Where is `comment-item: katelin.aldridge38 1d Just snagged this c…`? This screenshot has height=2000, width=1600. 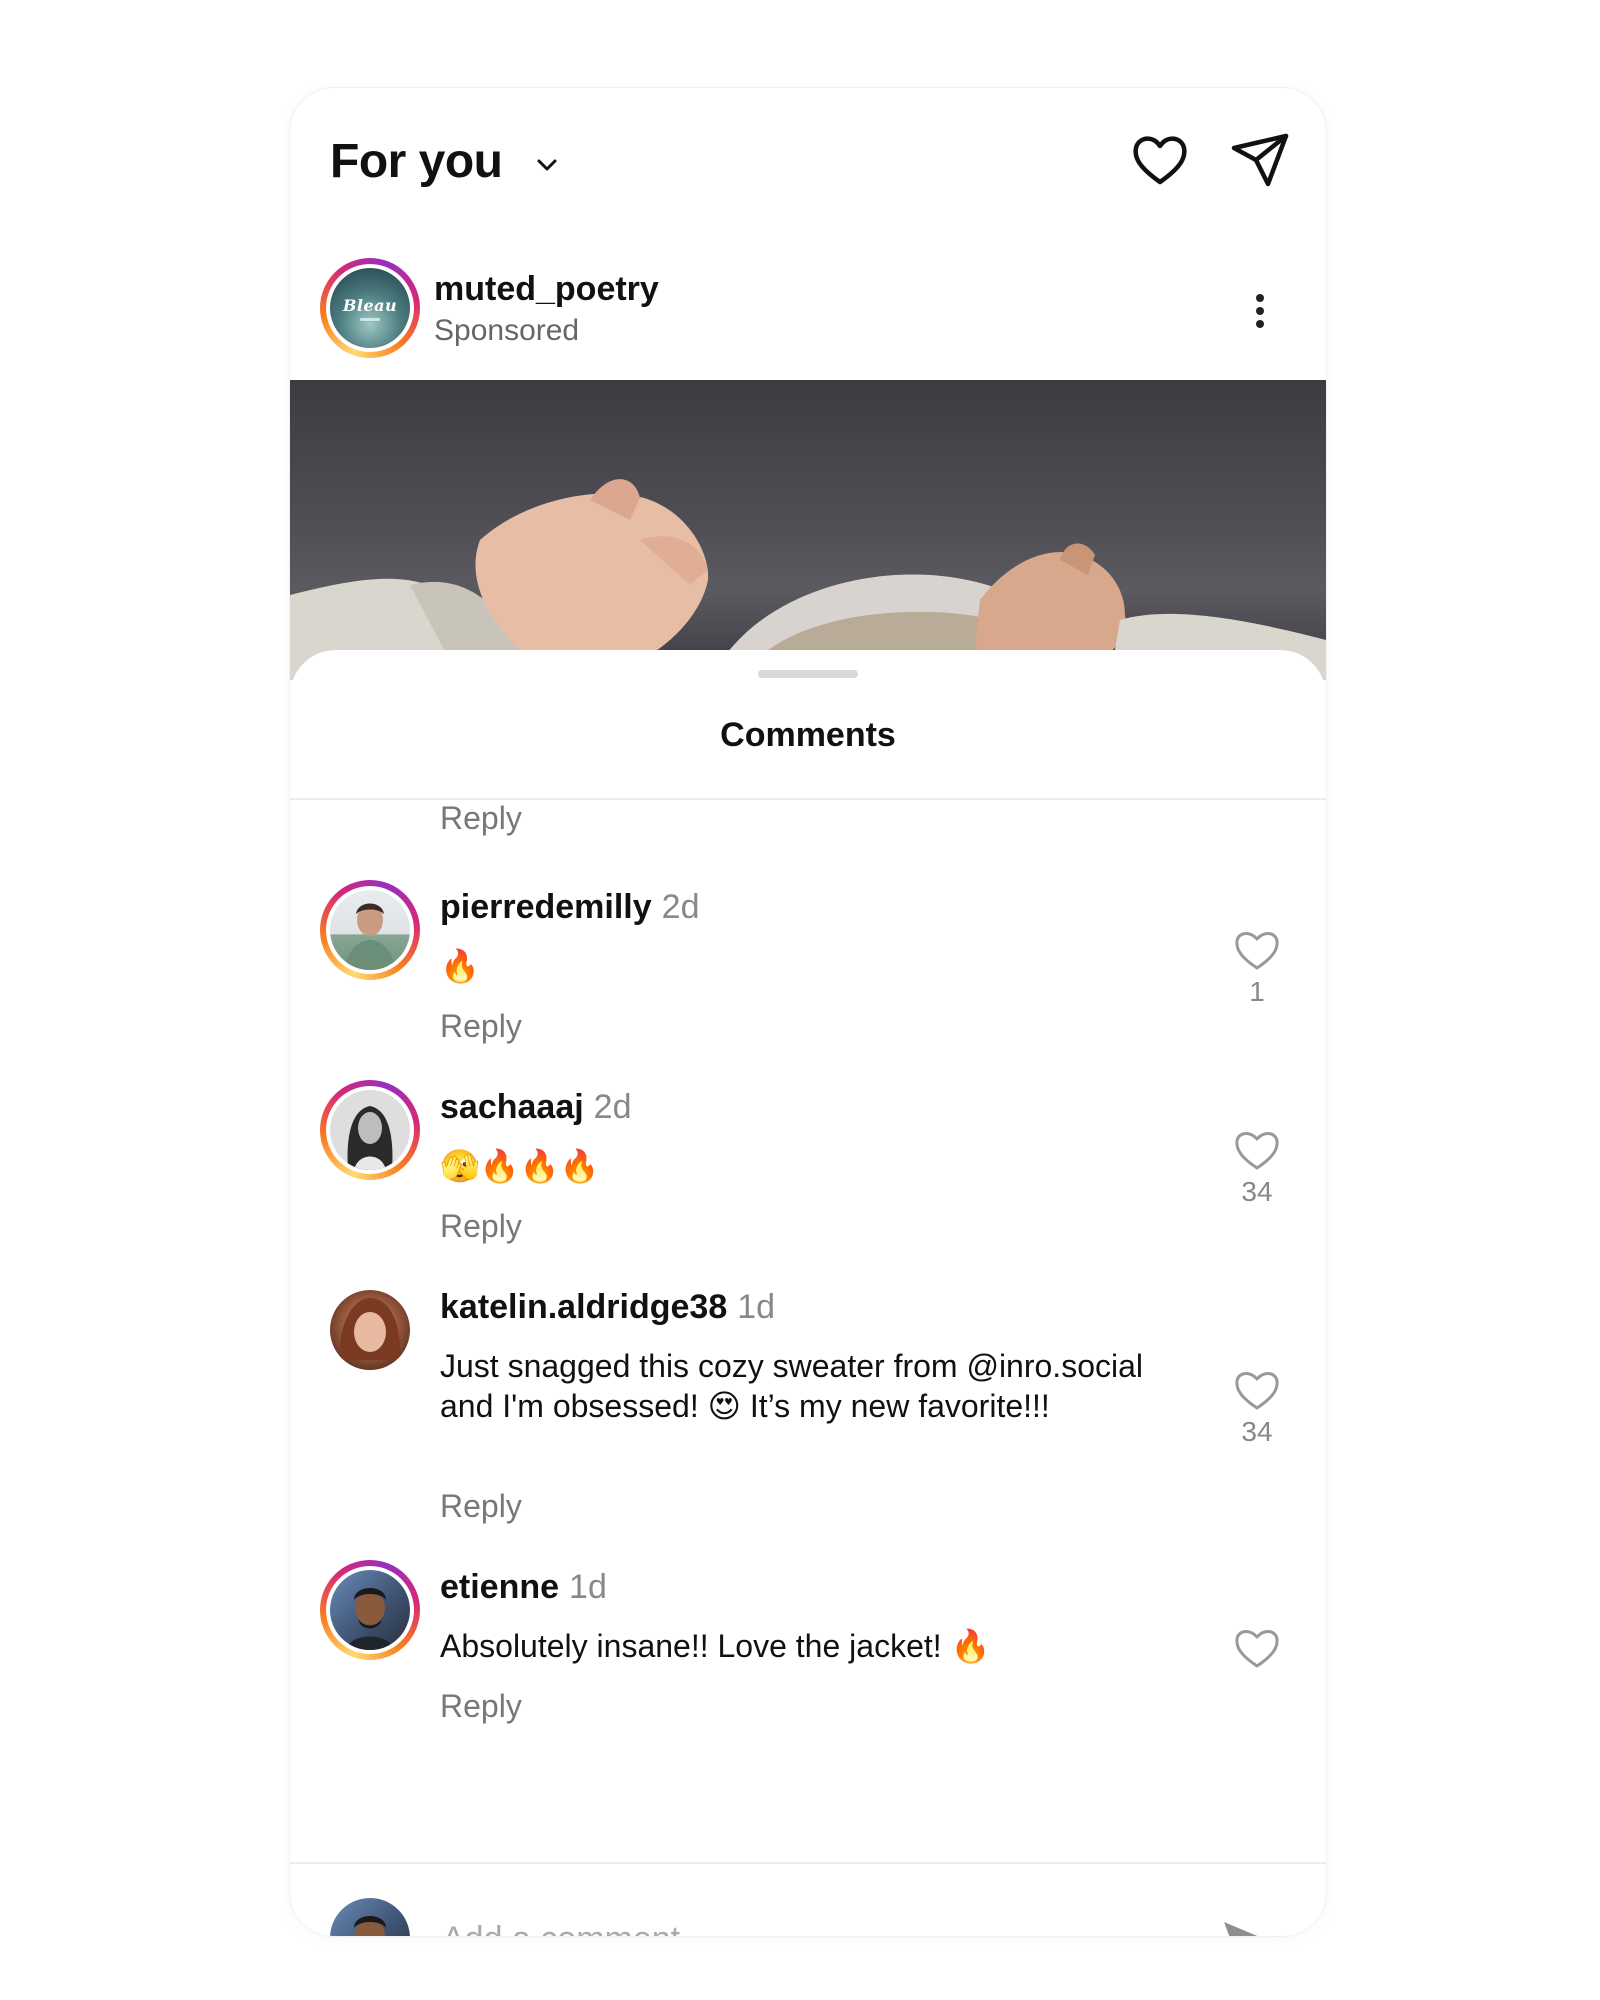 comment-item: katelin.aldridge38 1d Just snagged this c… is located at coordinates (808, 1410).